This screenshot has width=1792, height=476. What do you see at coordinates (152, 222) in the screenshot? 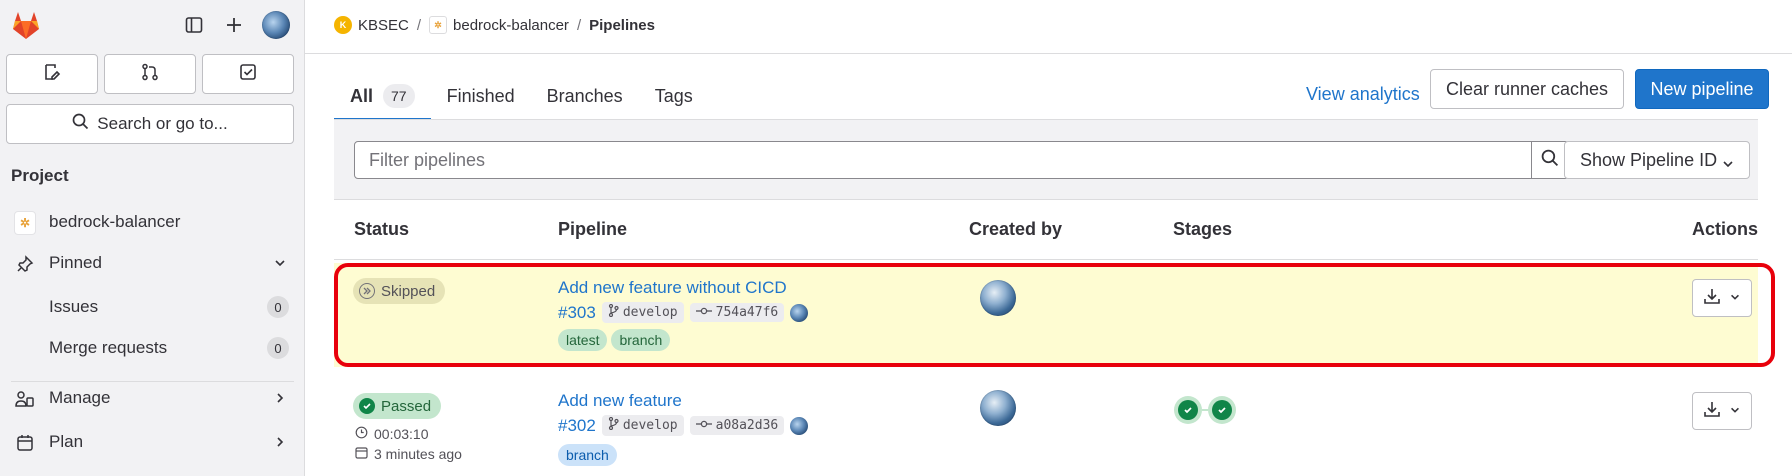
I see `sidebar-project-link: ✲ bedrock-balancer` at bounding box center [152, 222].